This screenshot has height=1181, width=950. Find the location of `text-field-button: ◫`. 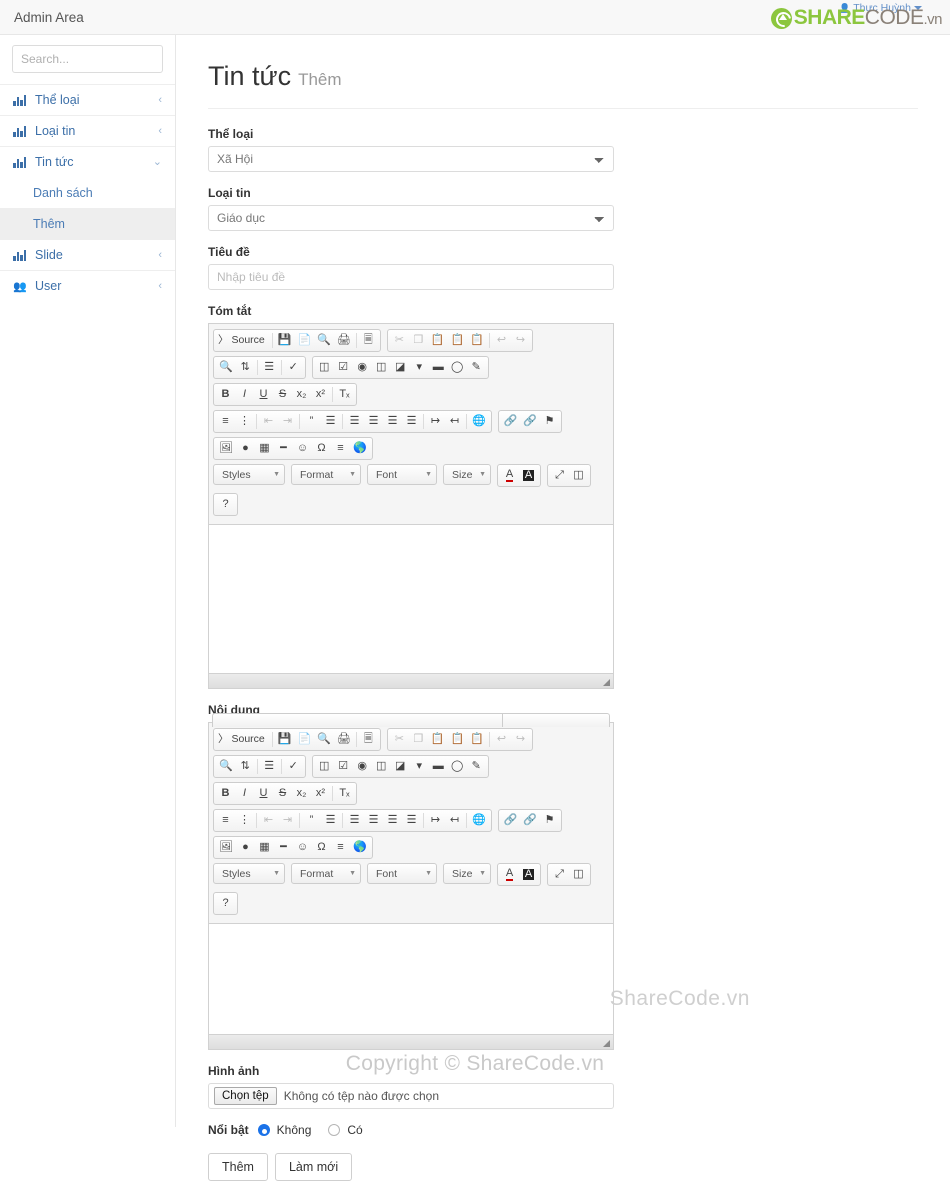

text-field-button: ◫ is located at coordinates (381, 766).